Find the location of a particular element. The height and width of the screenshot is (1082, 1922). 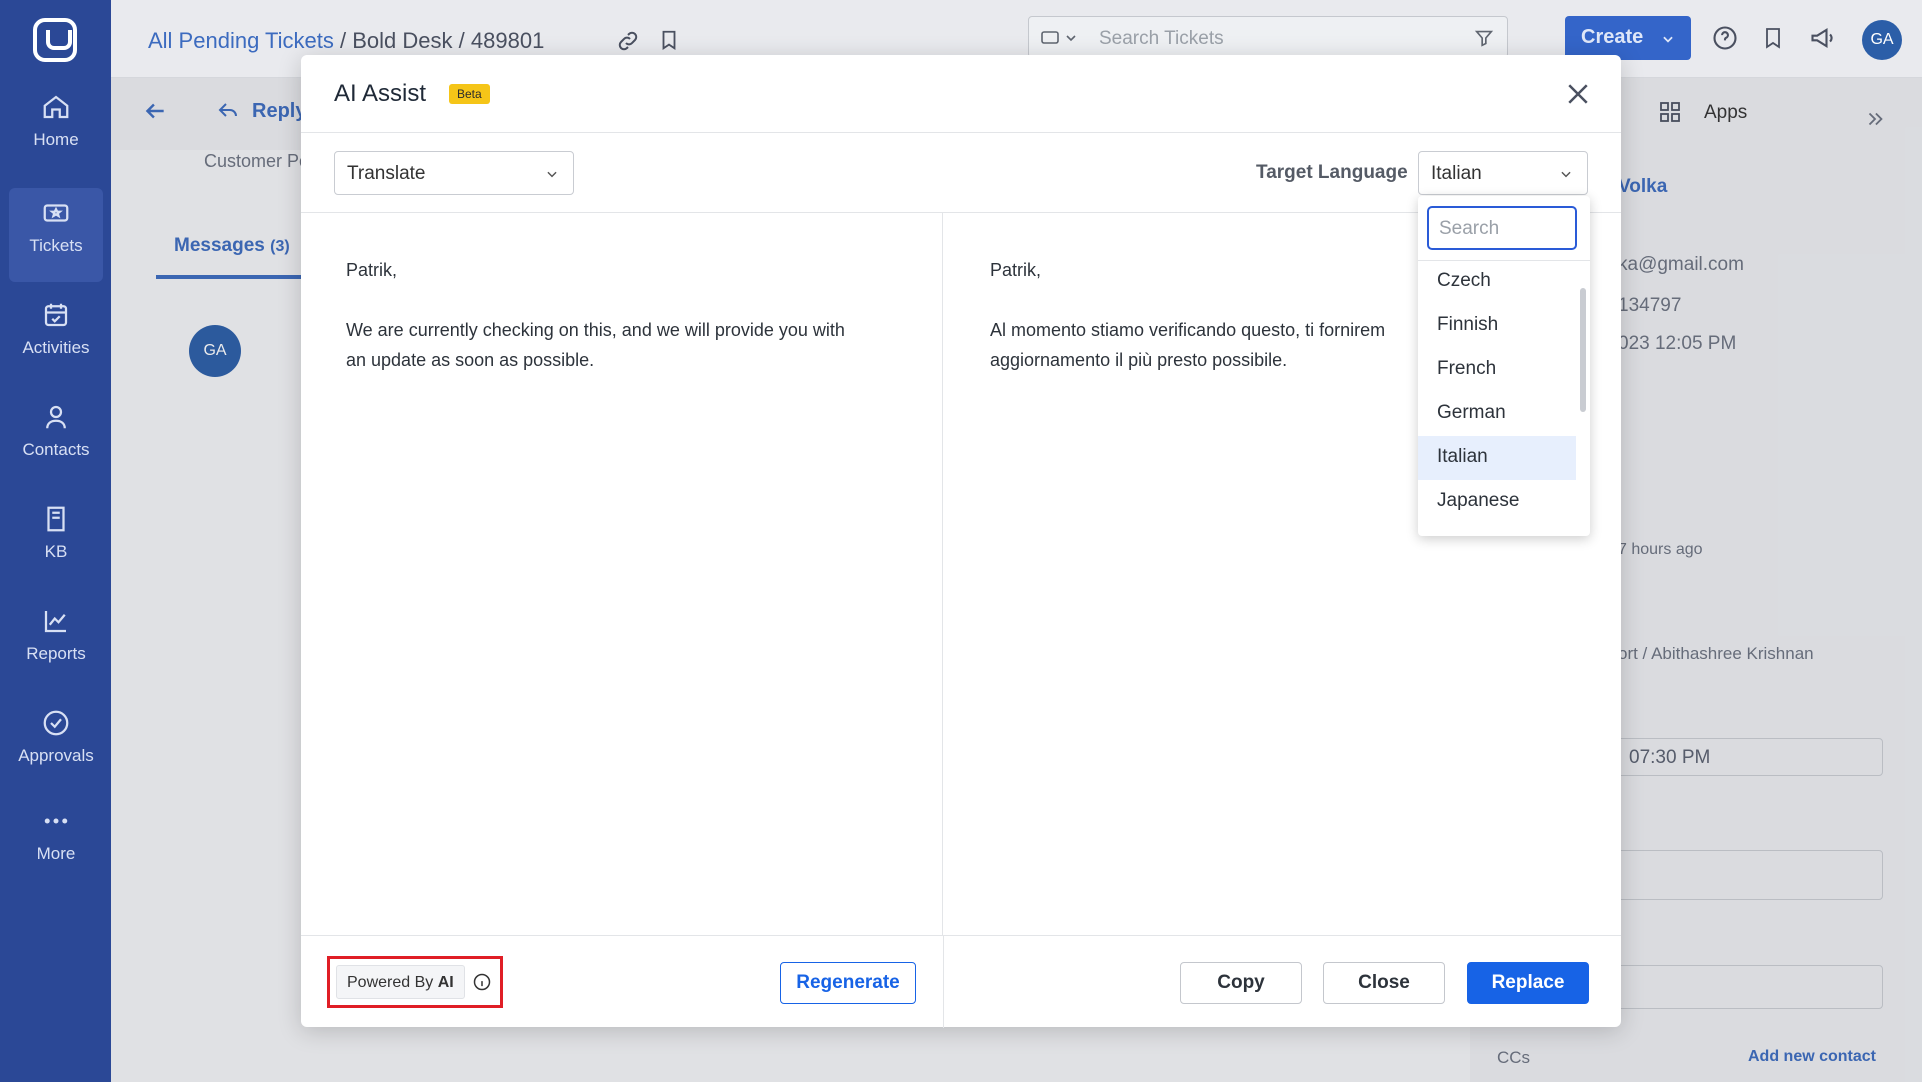

sidebar-item-label: Home is located at coordinates (56, 139).